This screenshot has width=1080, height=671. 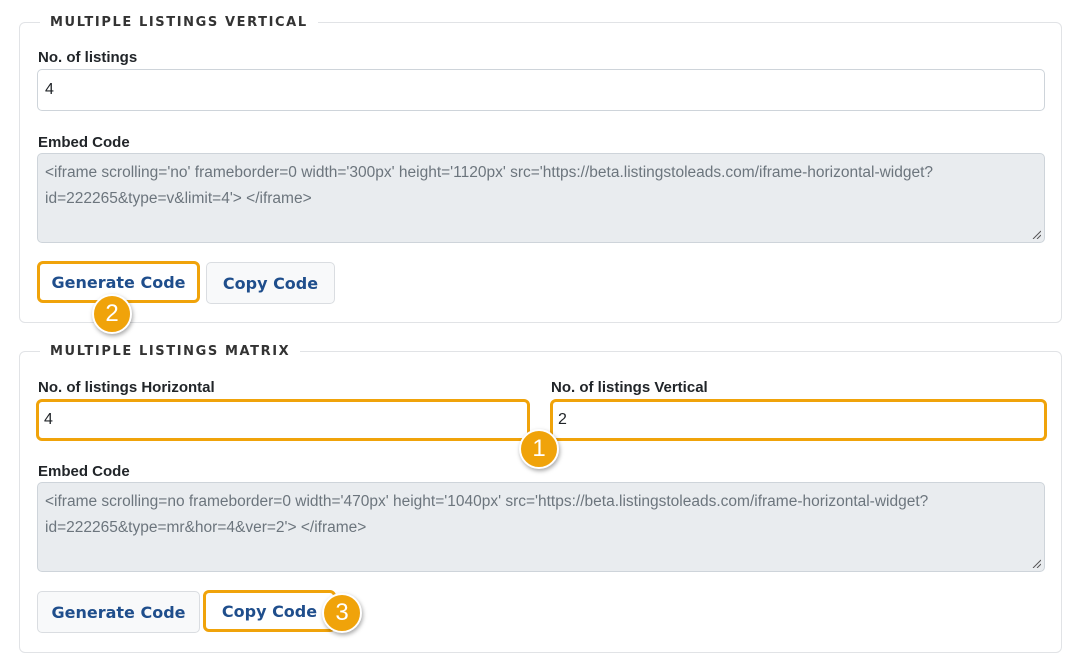 What do you see at coordinates (270, 283) in the screenshot?
I see `vertical-copy-code-button: Copy Code` at bounding box center [270, 283].